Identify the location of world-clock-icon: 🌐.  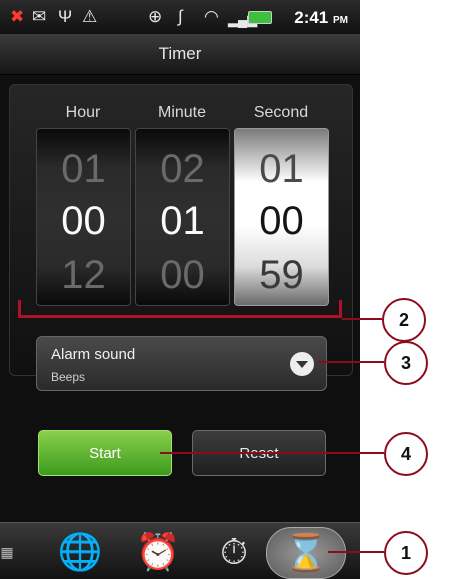
(80, 552).